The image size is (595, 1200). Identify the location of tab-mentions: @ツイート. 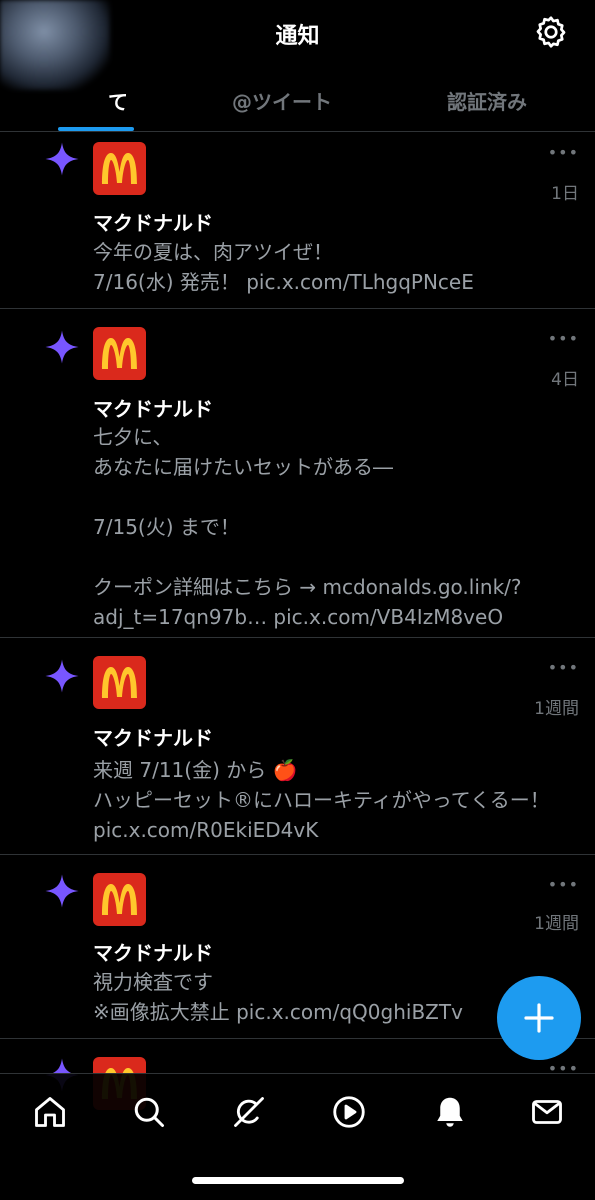
(282, 100).